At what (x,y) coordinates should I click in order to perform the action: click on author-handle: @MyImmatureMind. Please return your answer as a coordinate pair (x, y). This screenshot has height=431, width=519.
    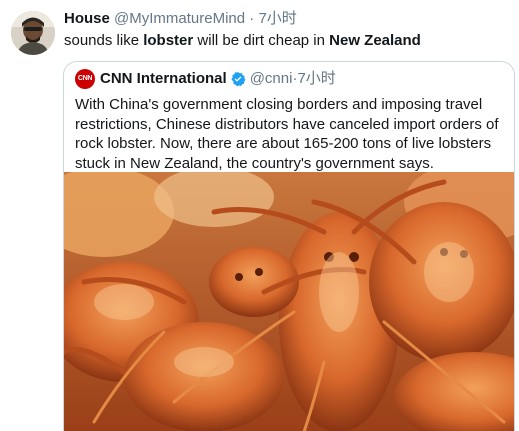
    Looking at the image, I should click on (179, 18).